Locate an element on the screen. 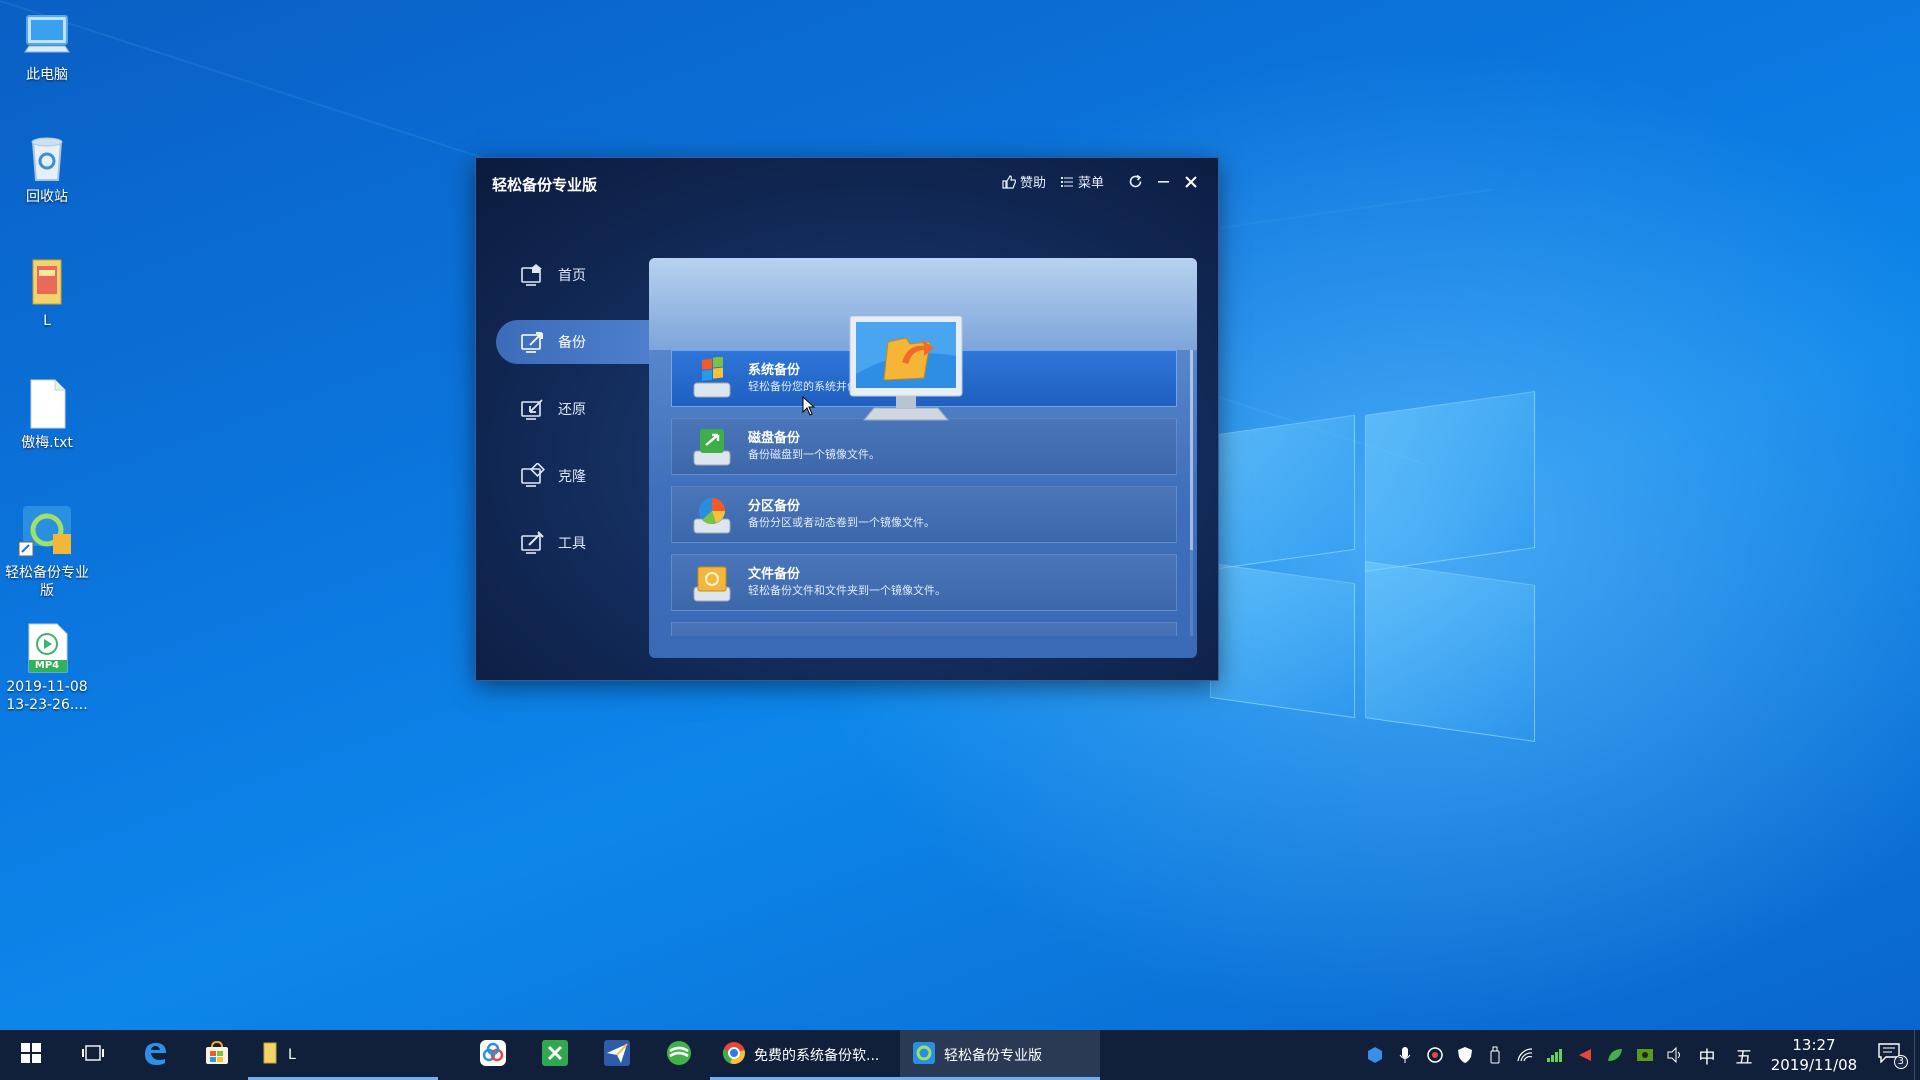  recycle-bin-icon is located at coordinates (47, 158).